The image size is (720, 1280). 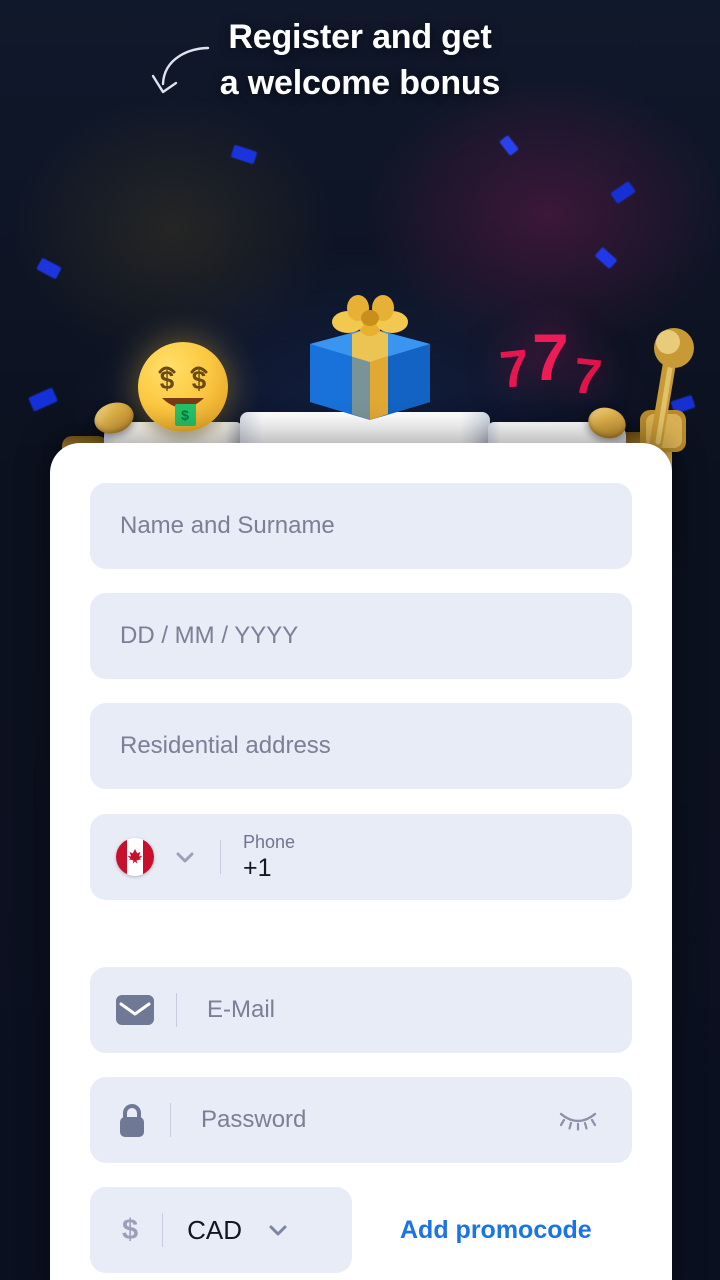 What do you see at coordinates (361, 636) in the screenshot?
I see `birthdate-field: DD / MM / YYYY` at bounding box center [361, 636].